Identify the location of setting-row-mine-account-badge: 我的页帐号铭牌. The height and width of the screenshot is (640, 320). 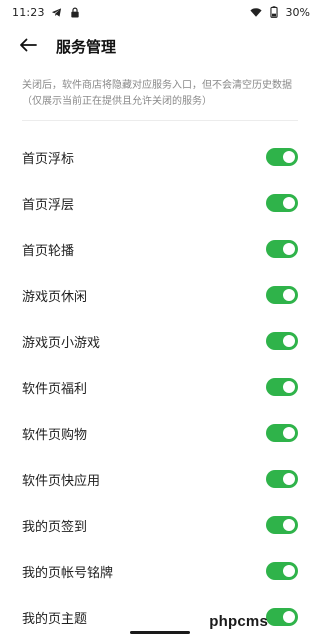
(160, 571).